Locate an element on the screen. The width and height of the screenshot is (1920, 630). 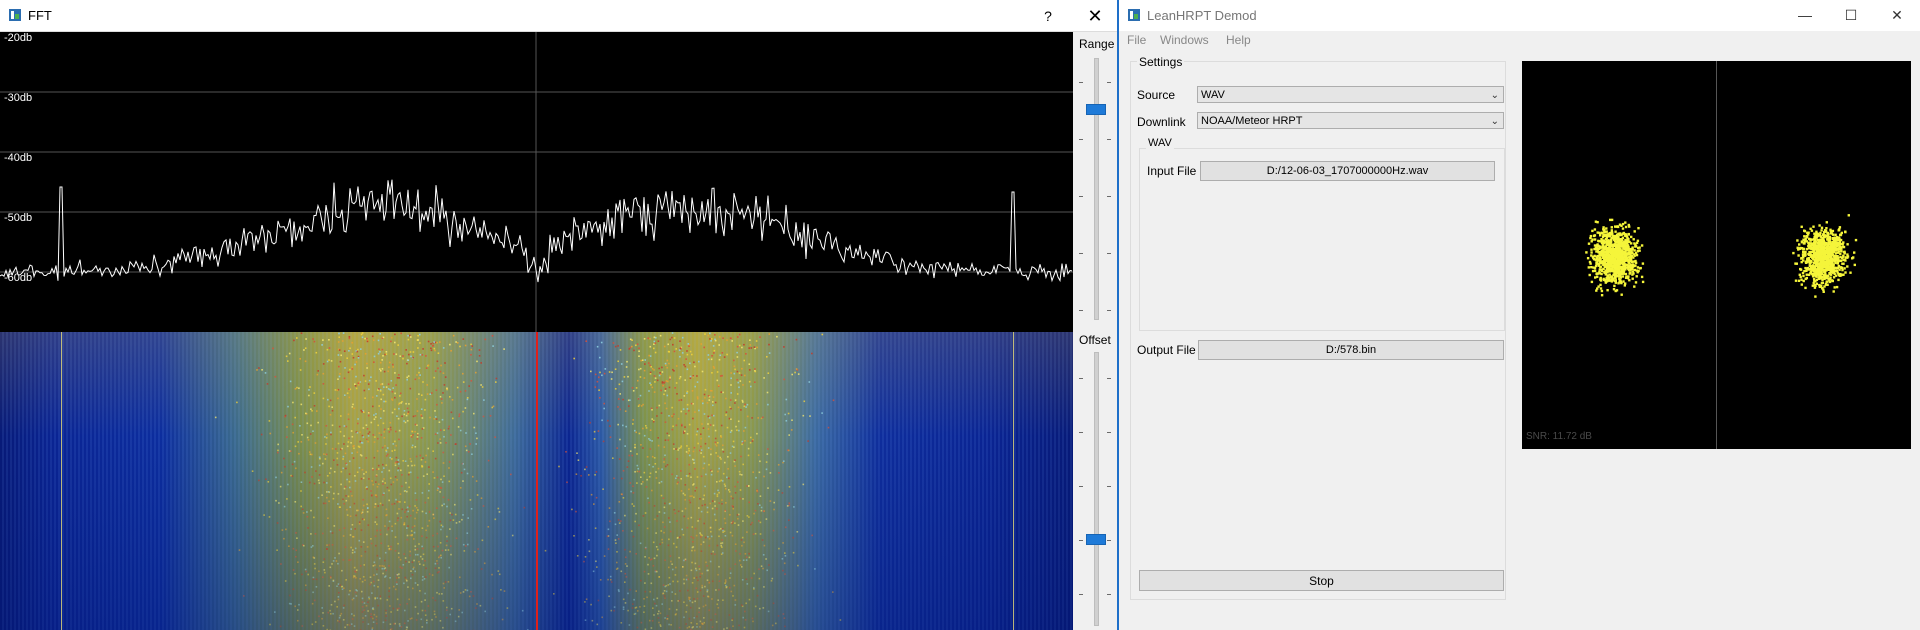
output-file-label: Output File is located at coordinates (1166, 350).